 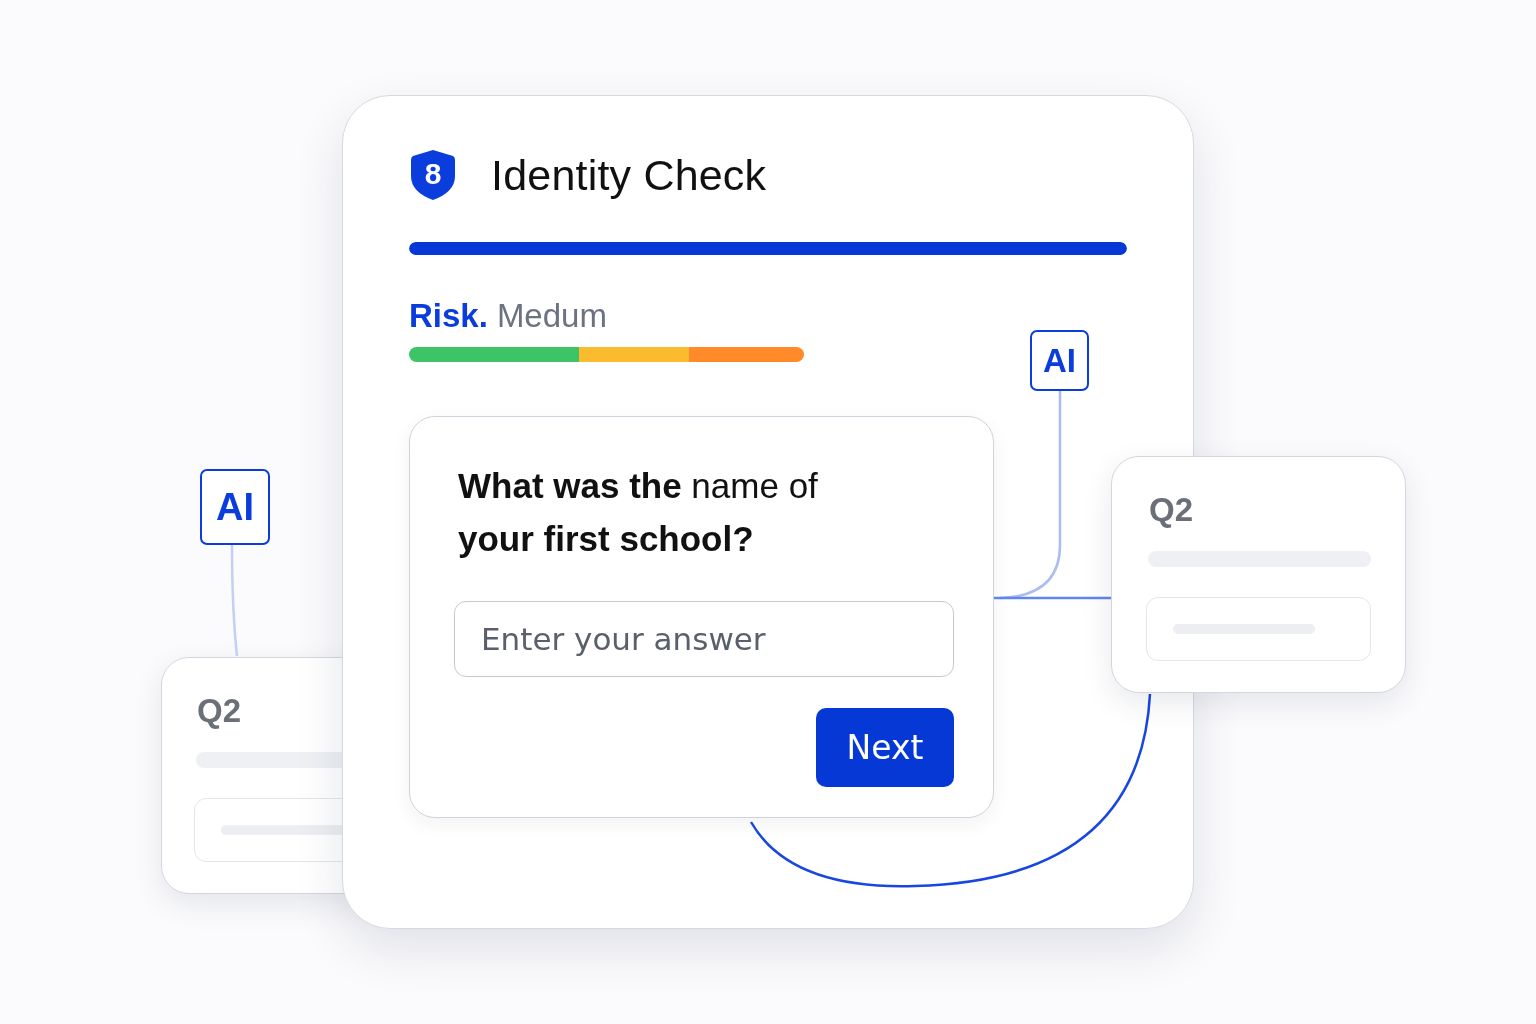 I want to click on answer-field: Enter your answer, so click(x=704, y=639).